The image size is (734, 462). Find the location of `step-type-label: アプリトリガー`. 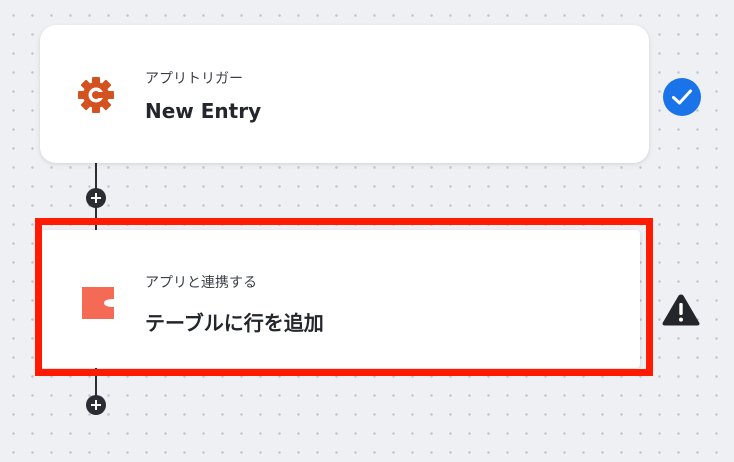

step-type-label: アプリトリガー is located at coordinates (194, 79).